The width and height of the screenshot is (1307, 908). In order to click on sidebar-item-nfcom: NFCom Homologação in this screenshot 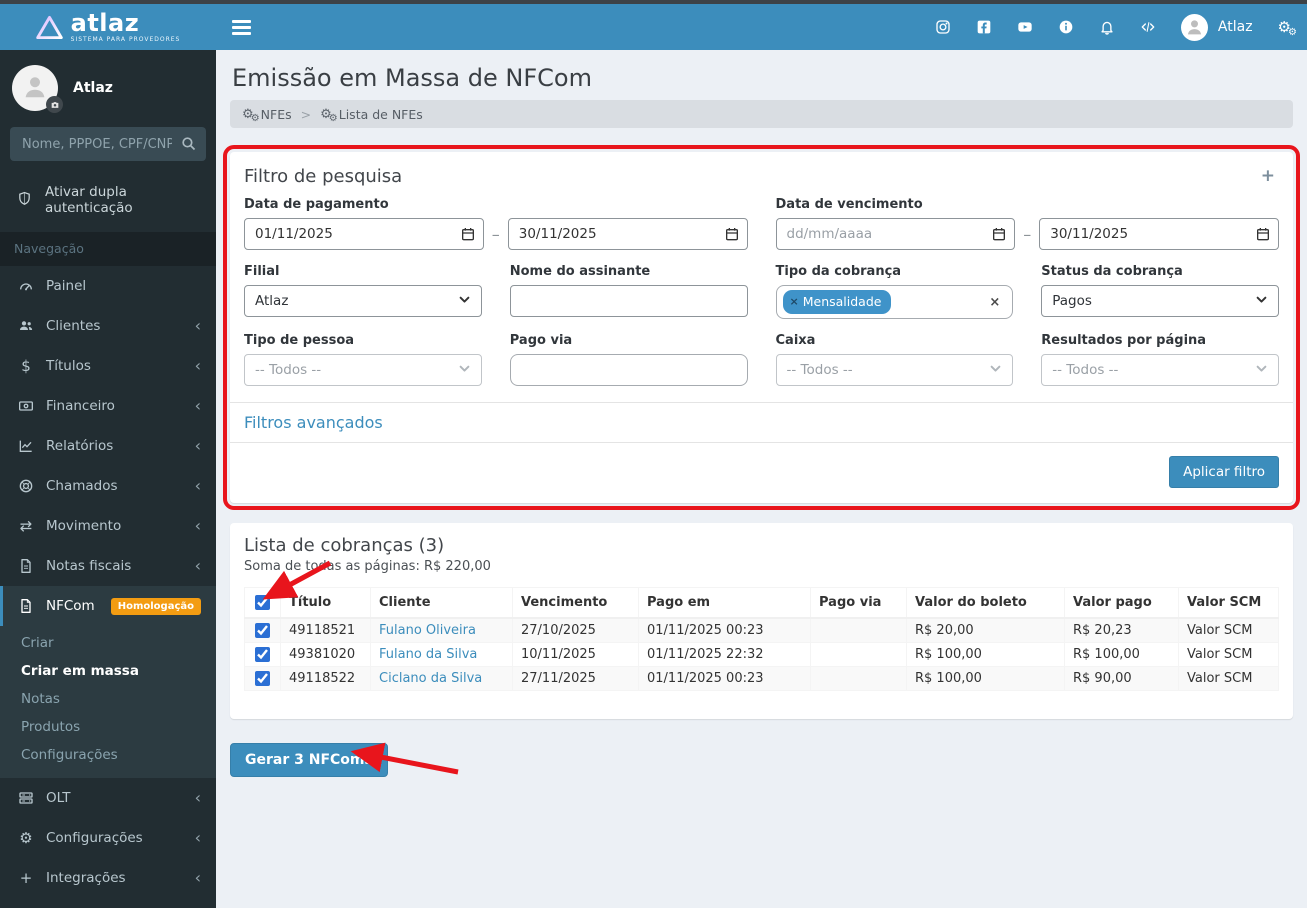, I will do `click(108, 606)`.